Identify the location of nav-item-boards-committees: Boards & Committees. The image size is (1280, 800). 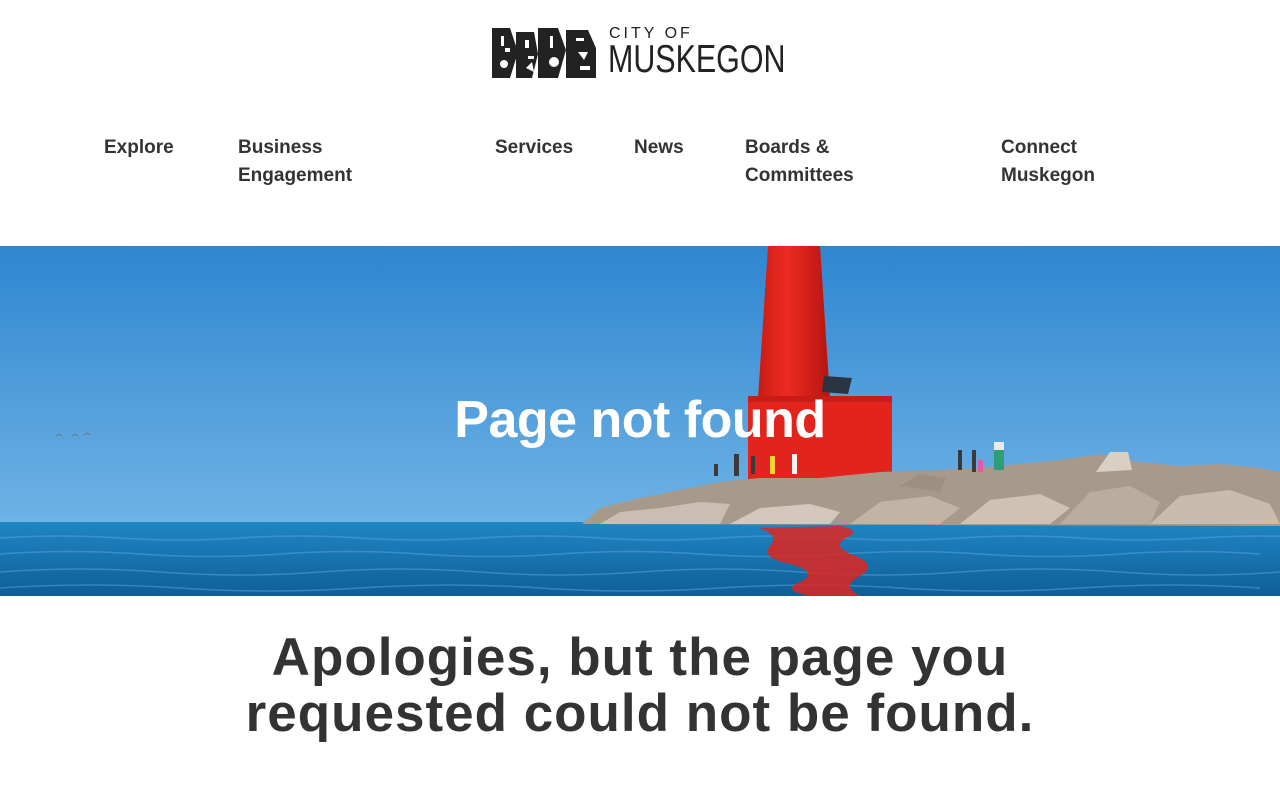
(799, 162).